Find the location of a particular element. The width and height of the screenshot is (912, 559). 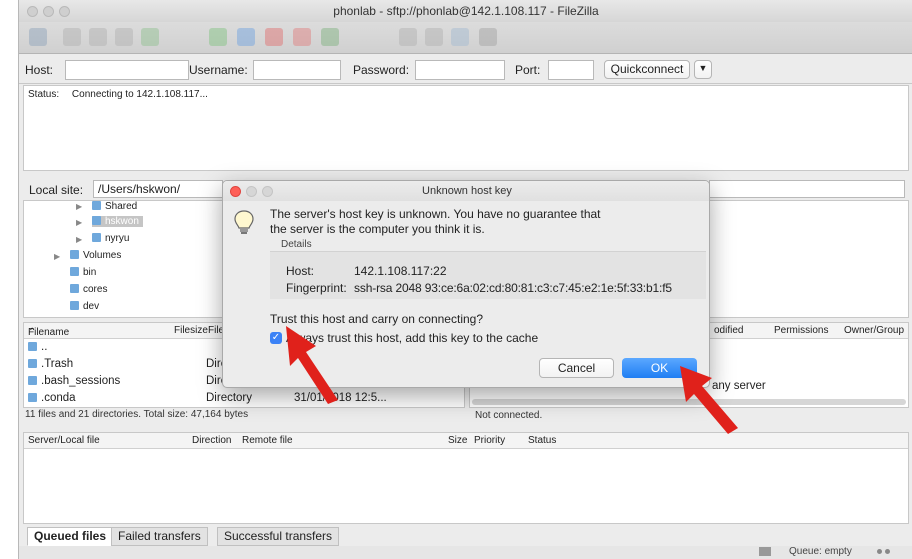

details-label: Details is located at coordinates (296, 244).